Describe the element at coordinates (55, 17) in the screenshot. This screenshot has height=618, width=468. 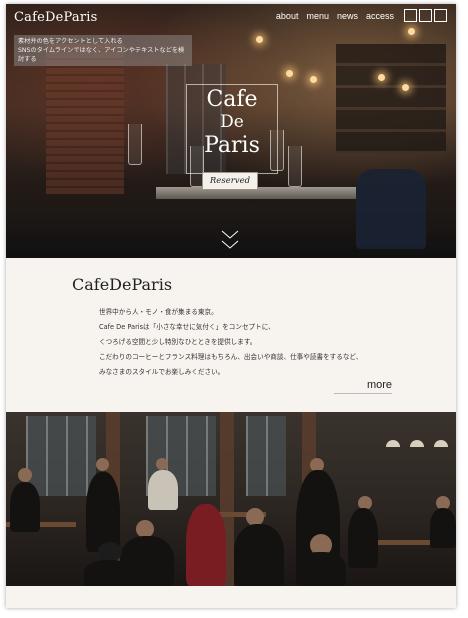
I see `site-logo: CafeDeParis` at that location.